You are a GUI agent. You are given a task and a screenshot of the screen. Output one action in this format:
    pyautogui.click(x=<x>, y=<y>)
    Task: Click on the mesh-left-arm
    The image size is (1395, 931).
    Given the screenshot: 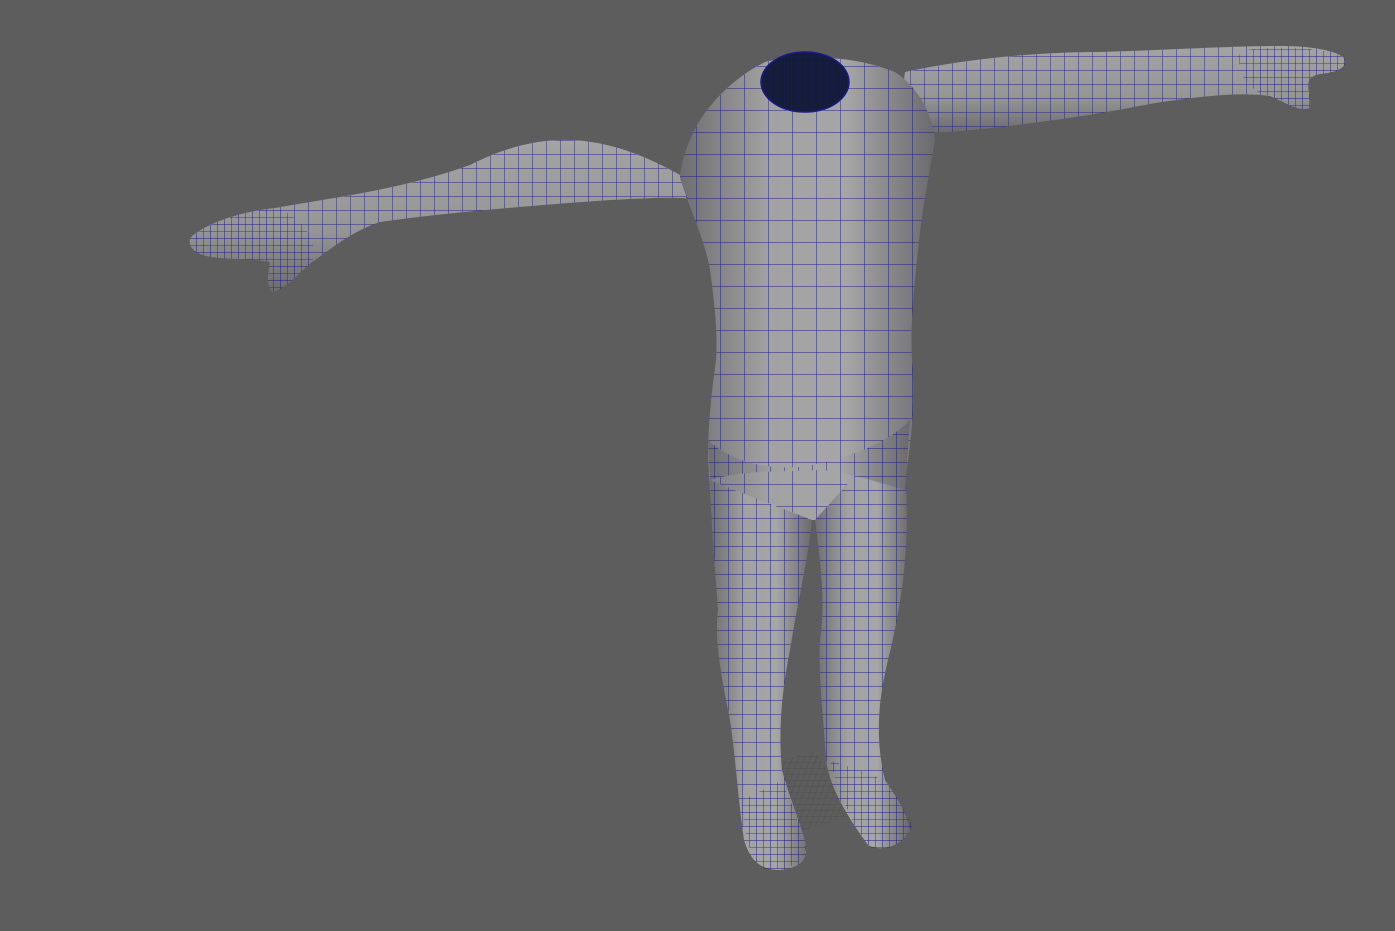 What is the action you would take?
    pyautogui.click(x=444, y=215)
    